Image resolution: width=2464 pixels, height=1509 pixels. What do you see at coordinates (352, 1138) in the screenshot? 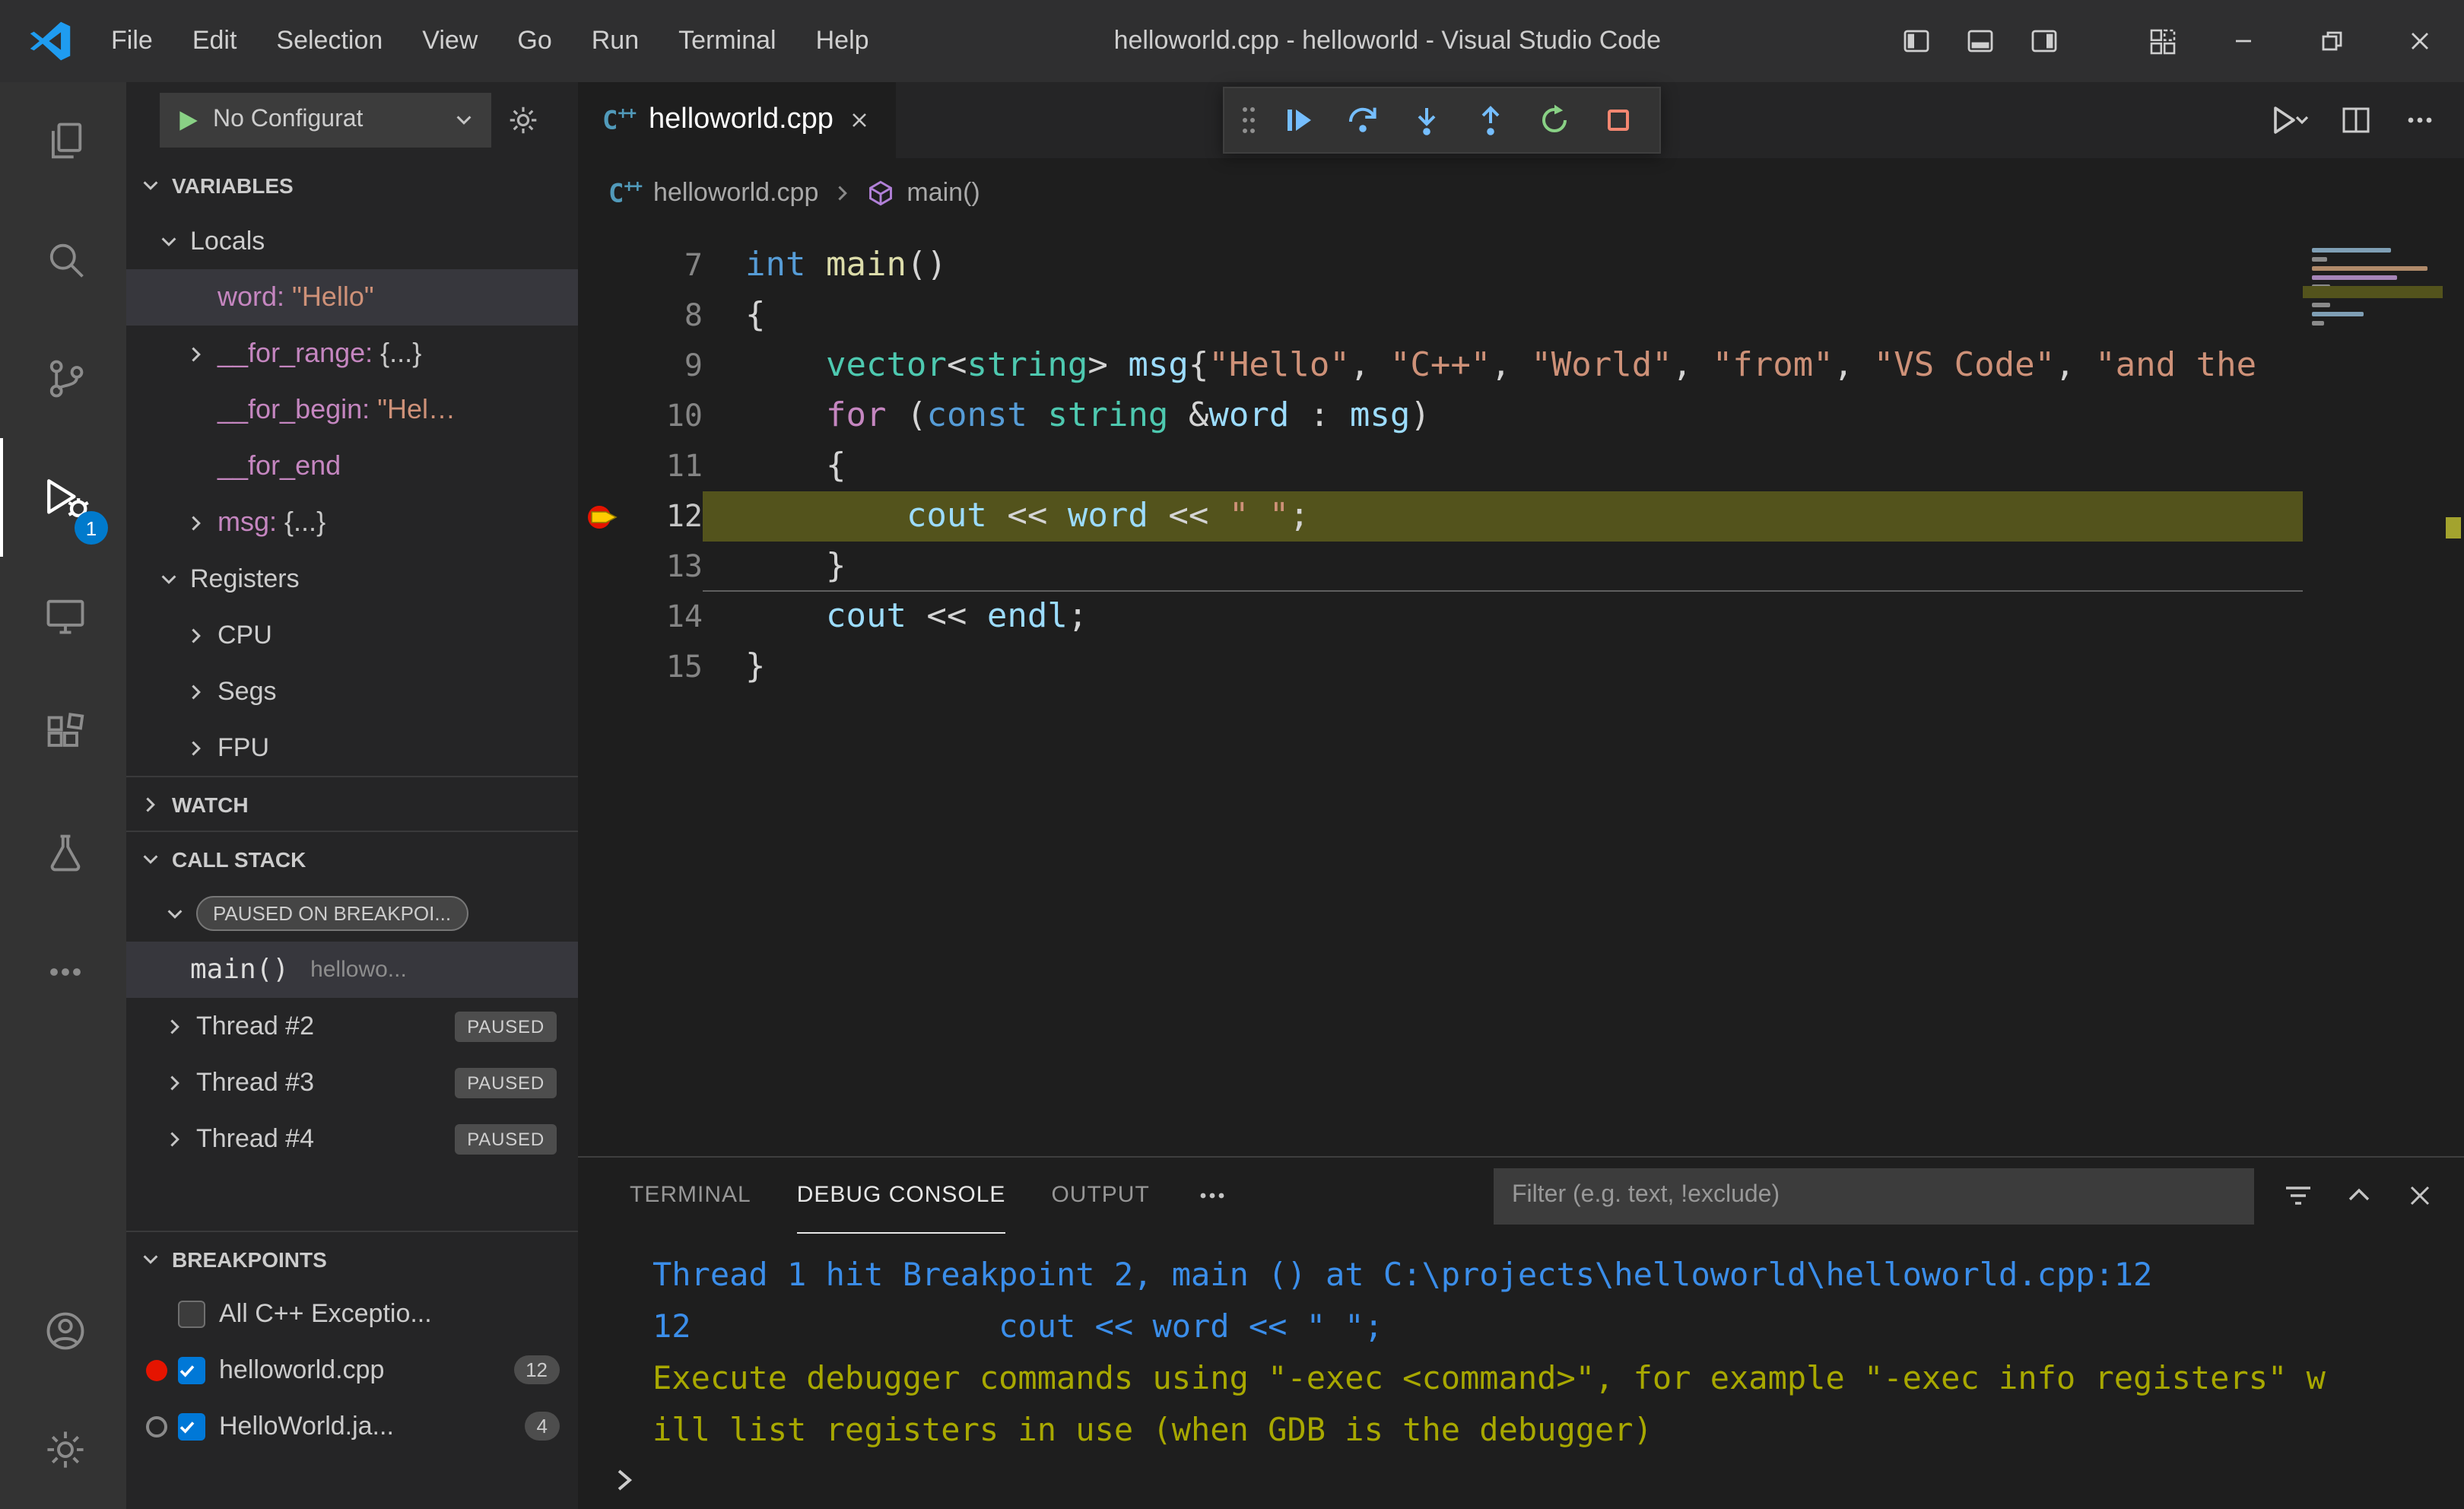
I see `thread-row: Thread #4 PAUSED` at bounding box center [352, 1138].